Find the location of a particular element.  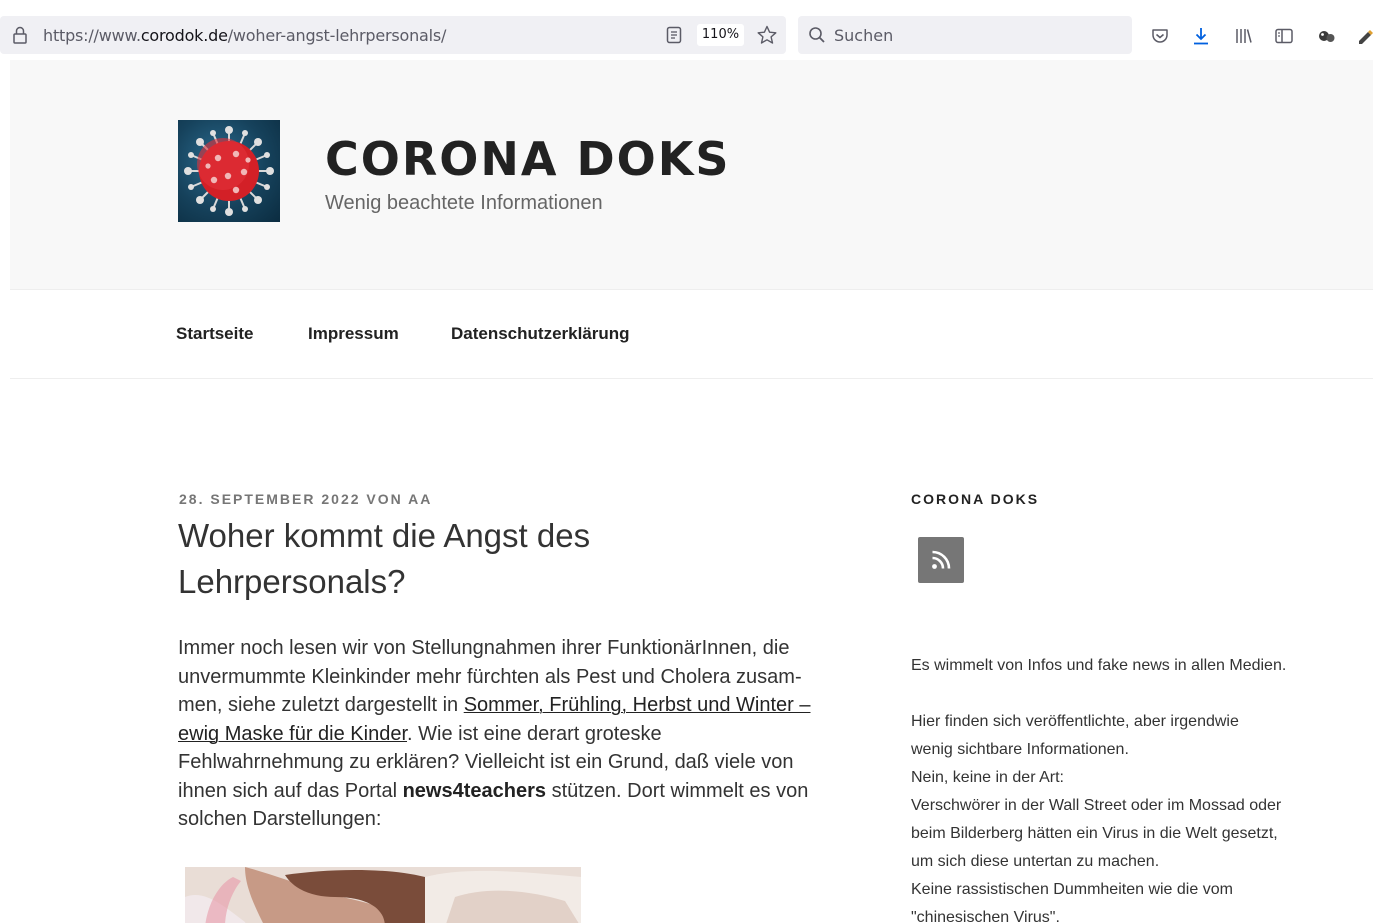

site-description: Wenig beachtete Informationen is located at coordinates (464, 203).